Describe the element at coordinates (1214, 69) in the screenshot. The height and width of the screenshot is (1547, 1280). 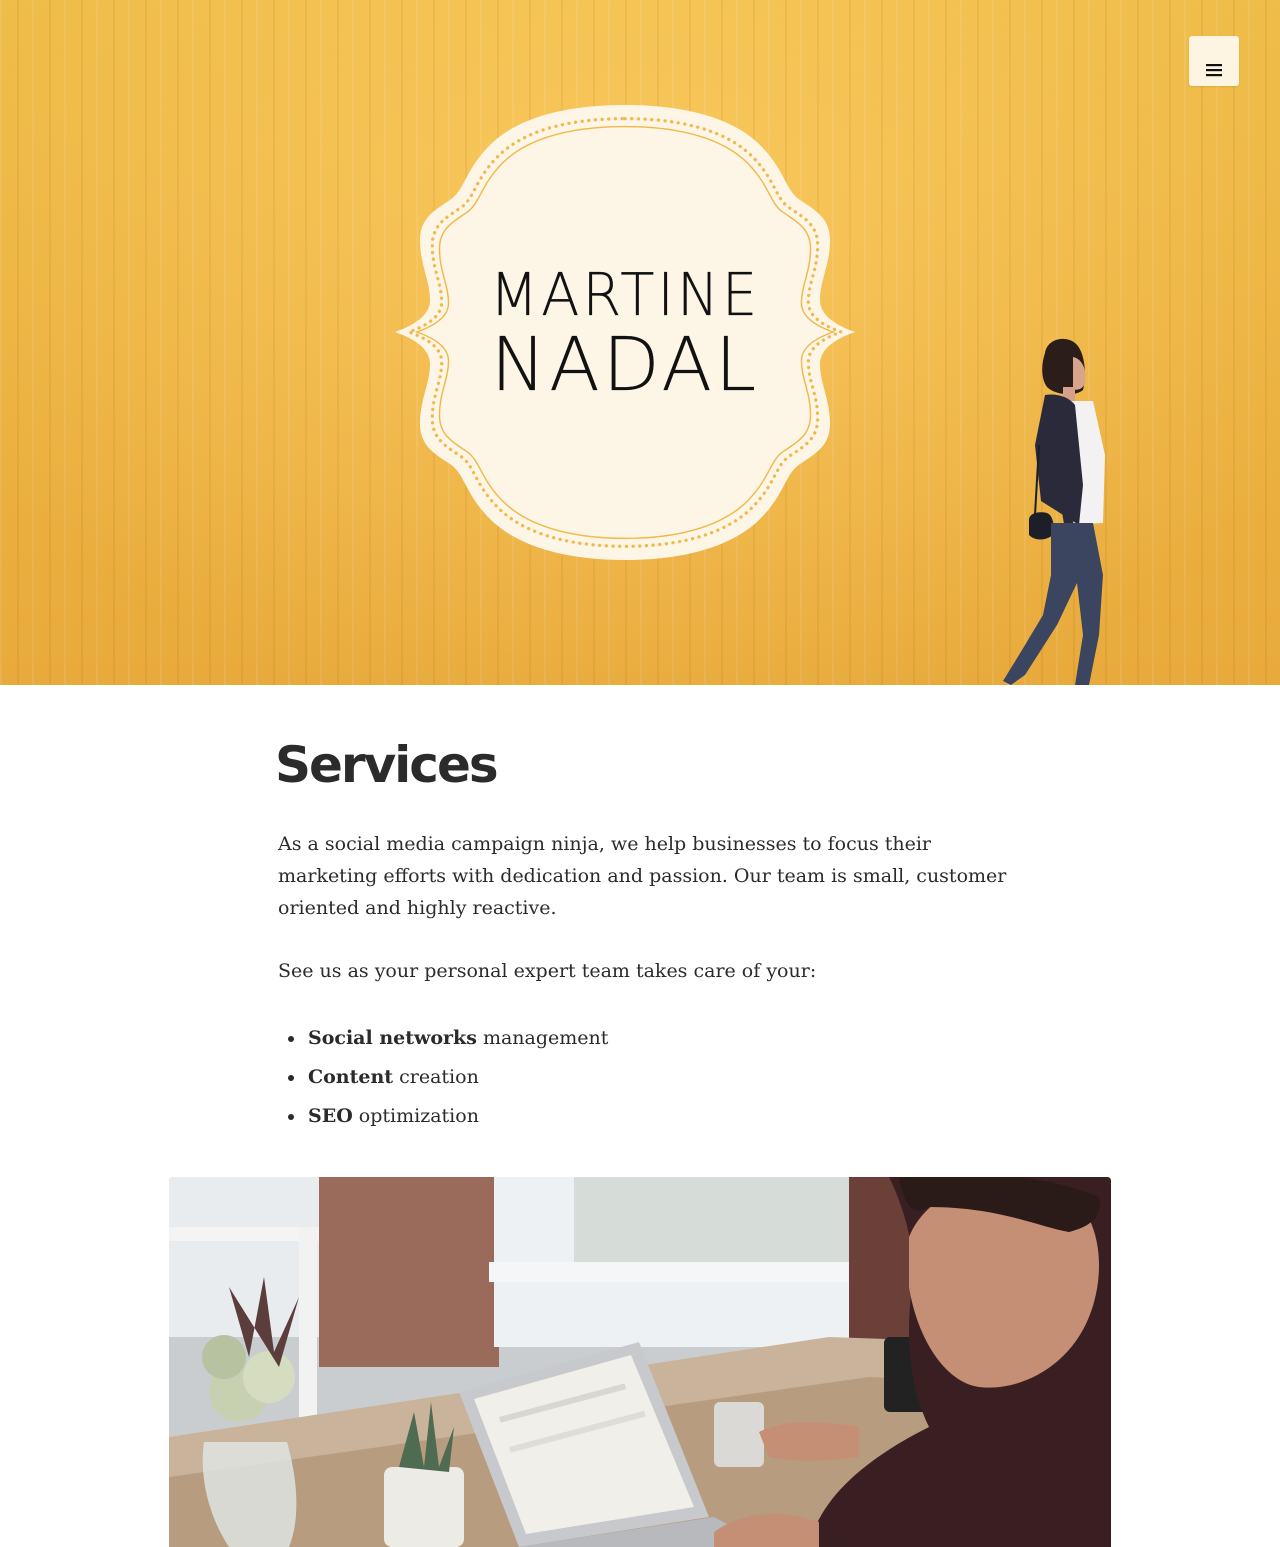
I see `hamburger-icon` at that location.